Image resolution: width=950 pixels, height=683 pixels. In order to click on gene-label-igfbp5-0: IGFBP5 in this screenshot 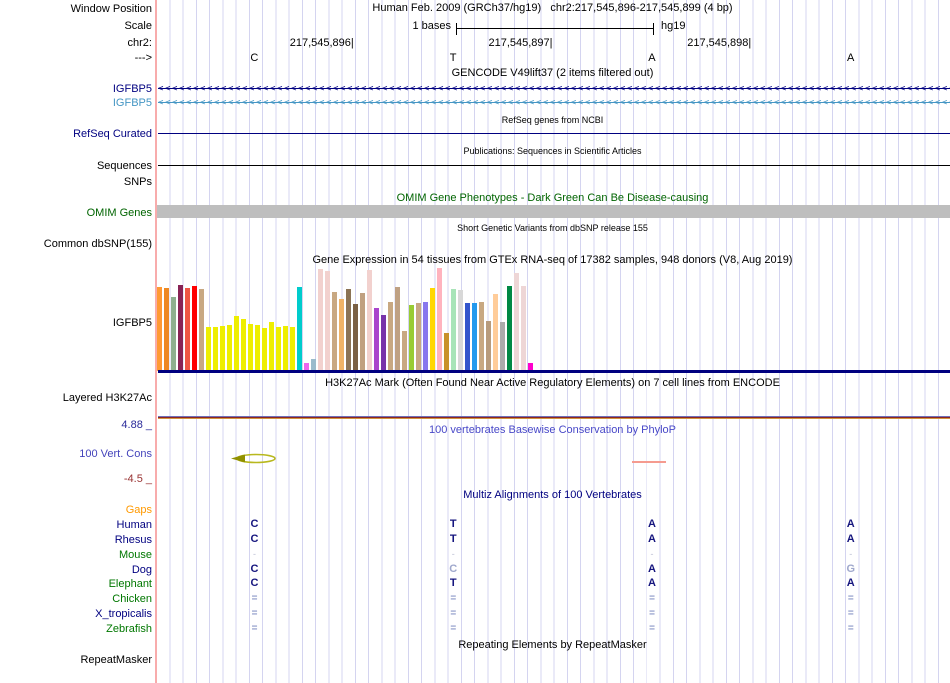, I will do `click(132, 89)`.